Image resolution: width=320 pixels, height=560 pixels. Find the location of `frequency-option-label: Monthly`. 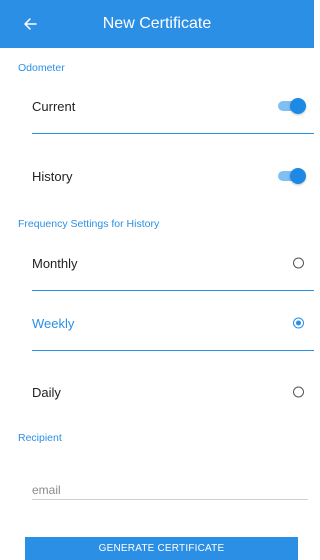

frequency-option-label: Monthly is located at coordinates (55, 263).